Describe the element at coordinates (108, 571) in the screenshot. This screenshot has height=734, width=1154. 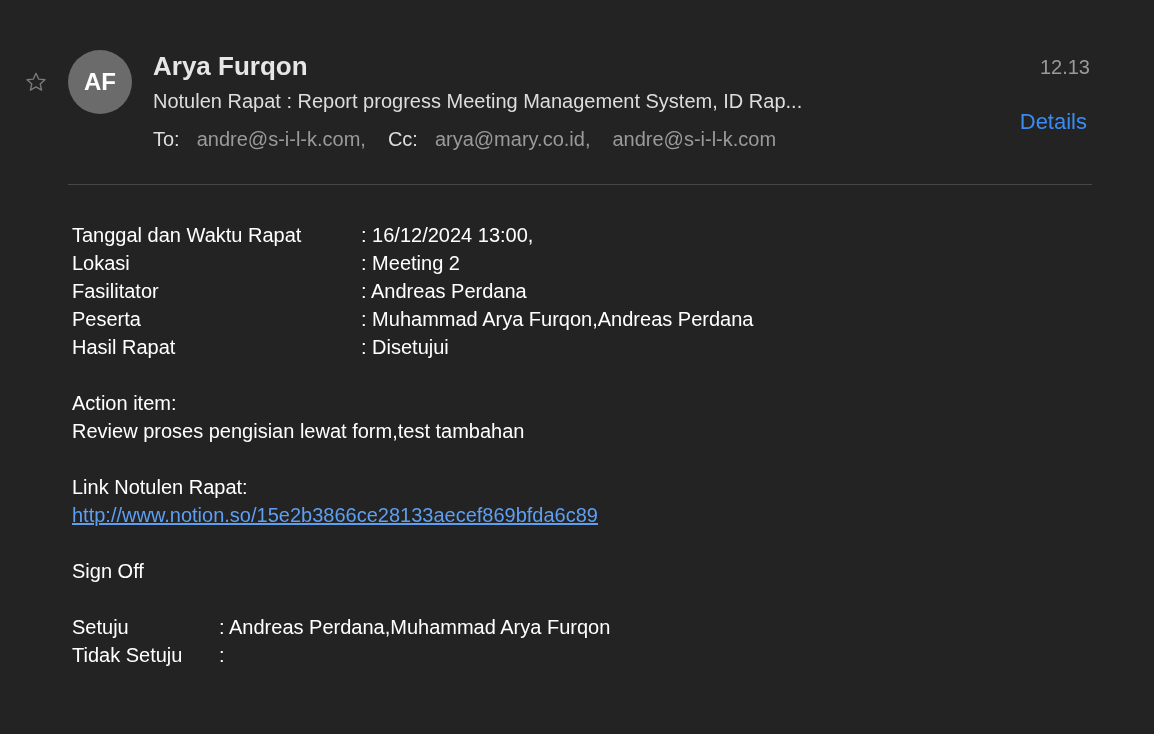
I see `body-text: Sign Off` at that location.